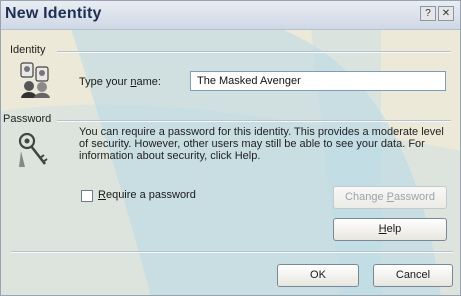  I want to click on question-icon: ?, so click(428, 13).